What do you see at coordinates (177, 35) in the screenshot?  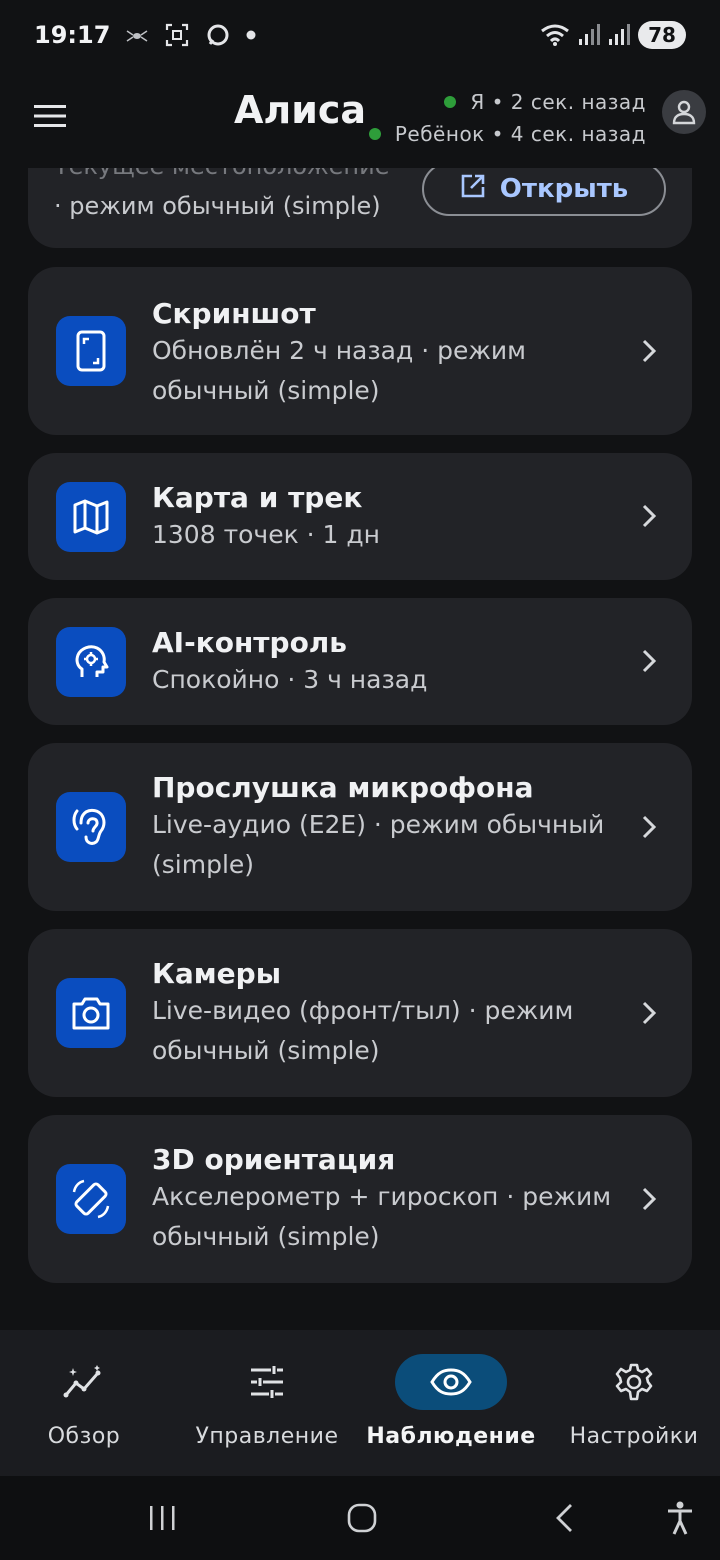 I see `screenshot-frame-icon` at bounding box center [177, 35].